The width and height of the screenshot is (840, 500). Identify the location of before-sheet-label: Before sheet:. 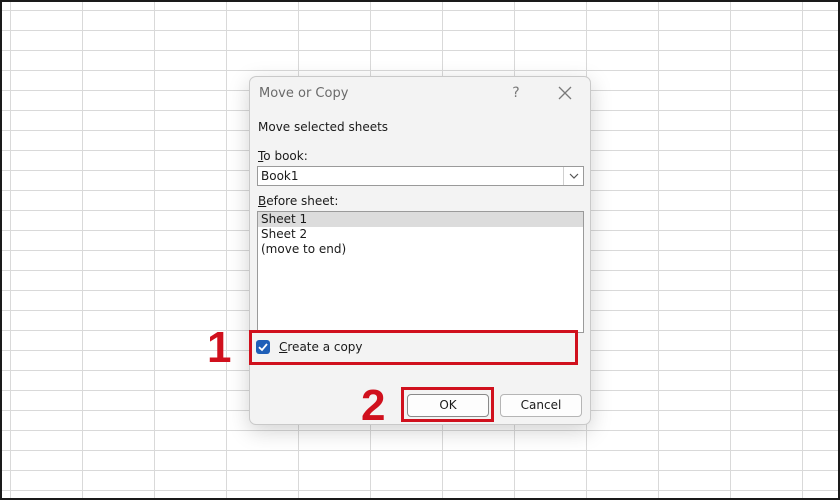
(298, 201).